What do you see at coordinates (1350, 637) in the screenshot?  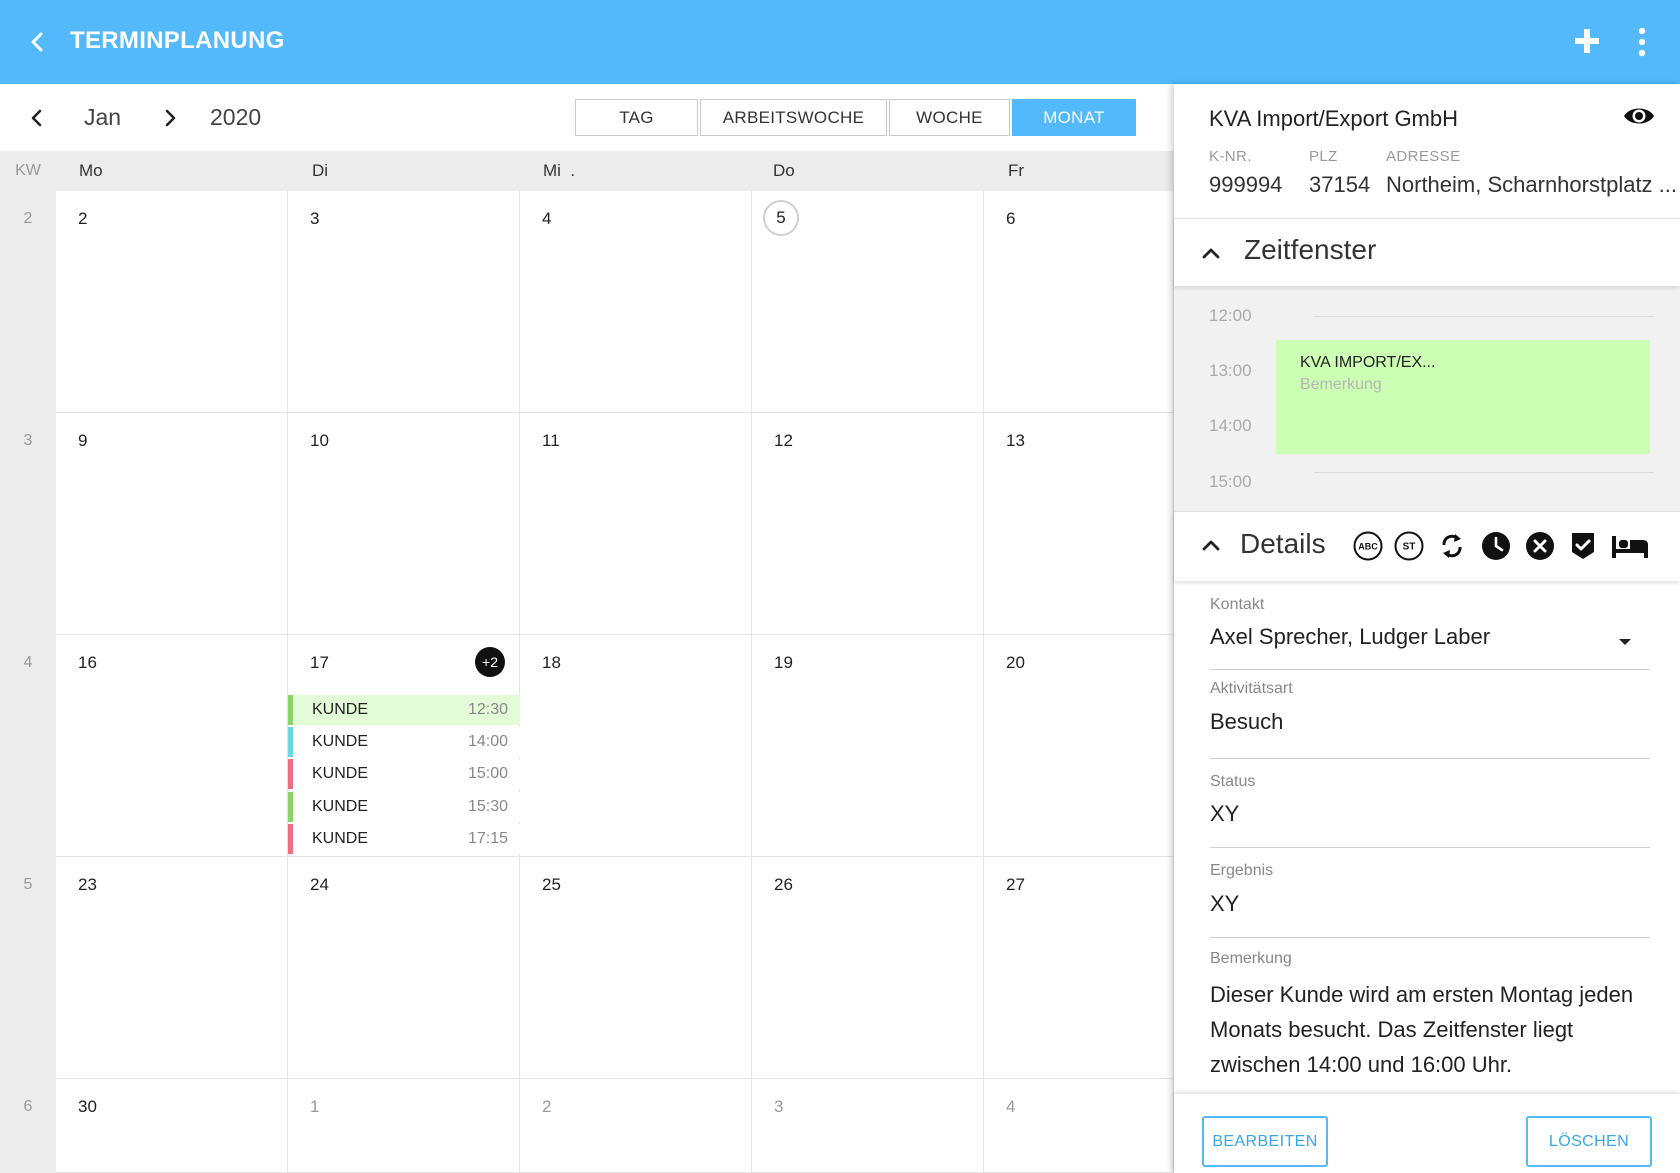 I see `contact-select: Axel Sprecher, Ludger Laber` at bounding box center [1350, 637].